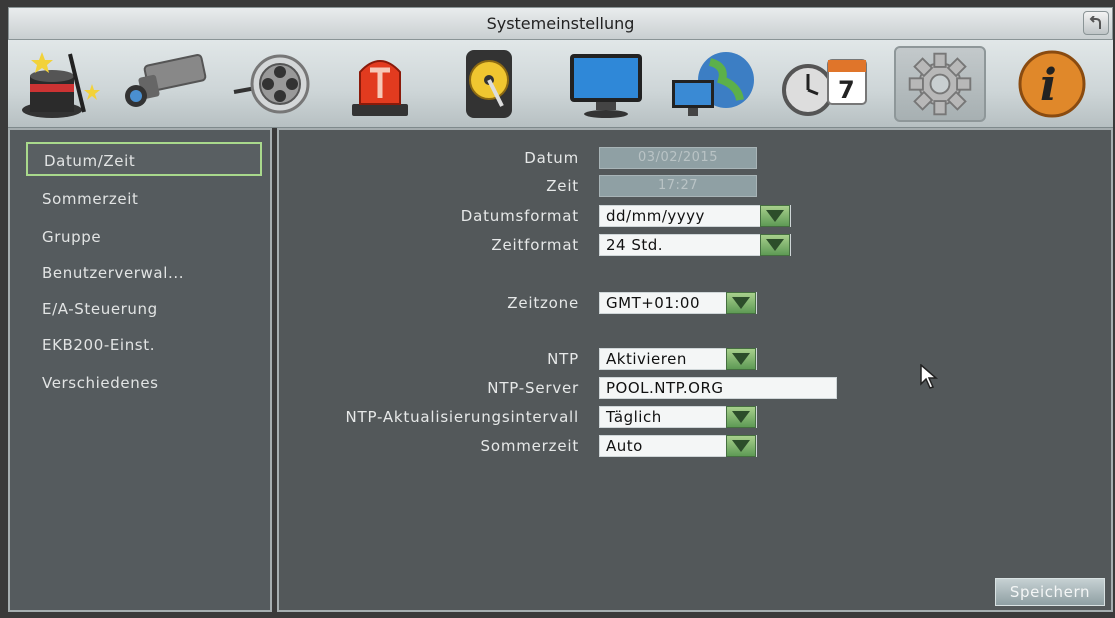  What do you see at coordinates (929, 376) in the screenshot?
I see `mouse-cursor-icon` at bounding box center [929, 376].